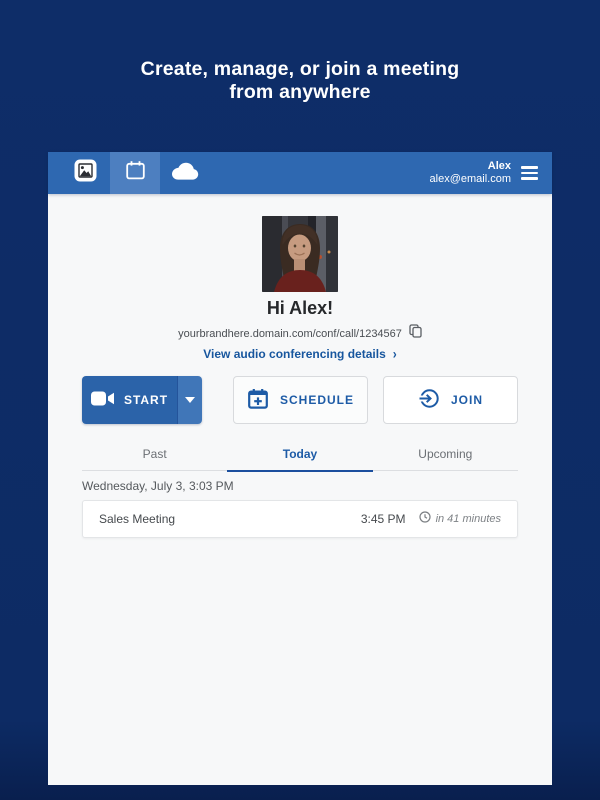 Image resolution: width=600 pixels, height=800 pixels. I want to click on meeting-list-item: Sales Meeting 3:45 PM in 41 minutes, so click(300, 519).